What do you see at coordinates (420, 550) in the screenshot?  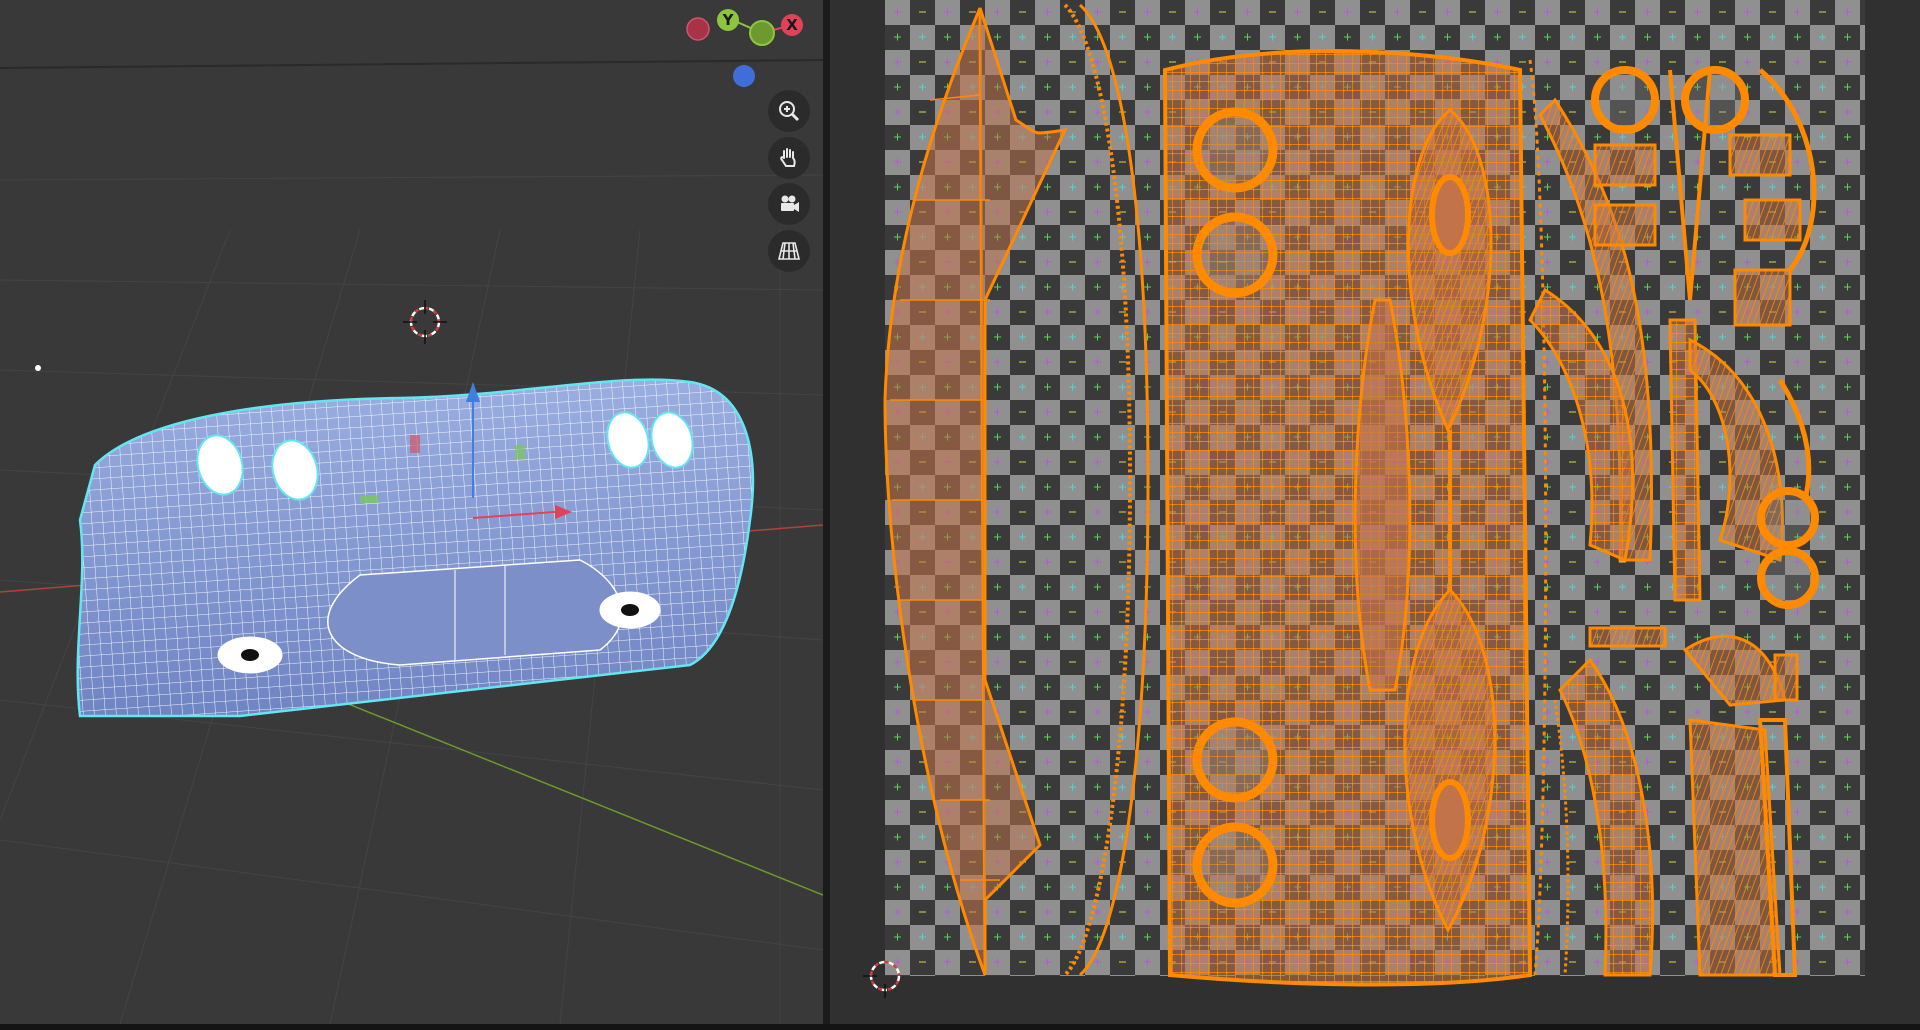 I see `wireframe-mesh` at bounding box center [420, 550].